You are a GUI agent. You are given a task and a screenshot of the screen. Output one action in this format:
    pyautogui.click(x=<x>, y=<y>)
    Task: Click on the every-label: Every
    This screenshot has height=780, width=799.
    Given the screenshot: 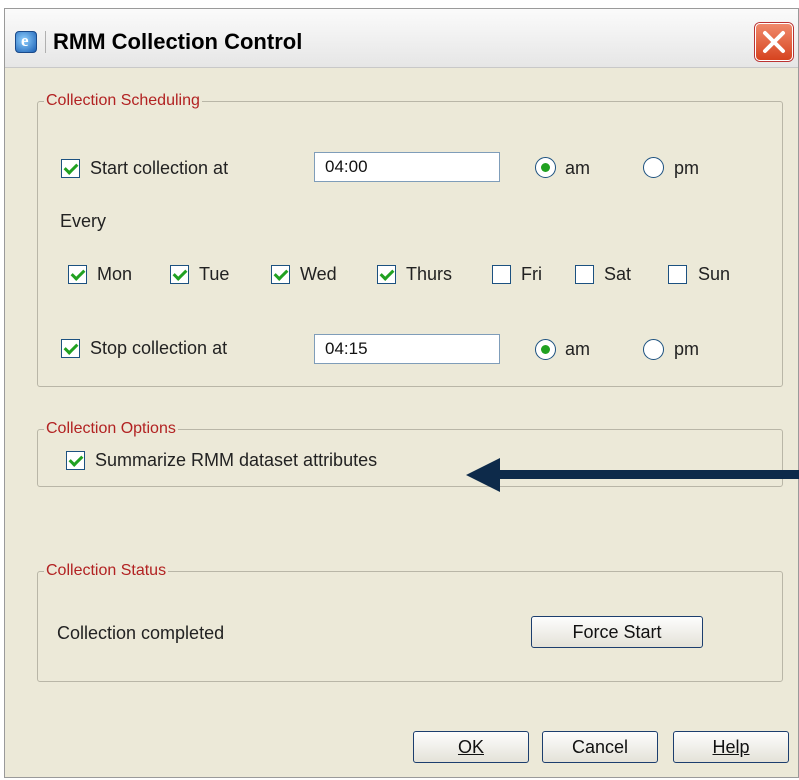 What is the action you would take?
    pyautogui.click(x=83, y=221)
    